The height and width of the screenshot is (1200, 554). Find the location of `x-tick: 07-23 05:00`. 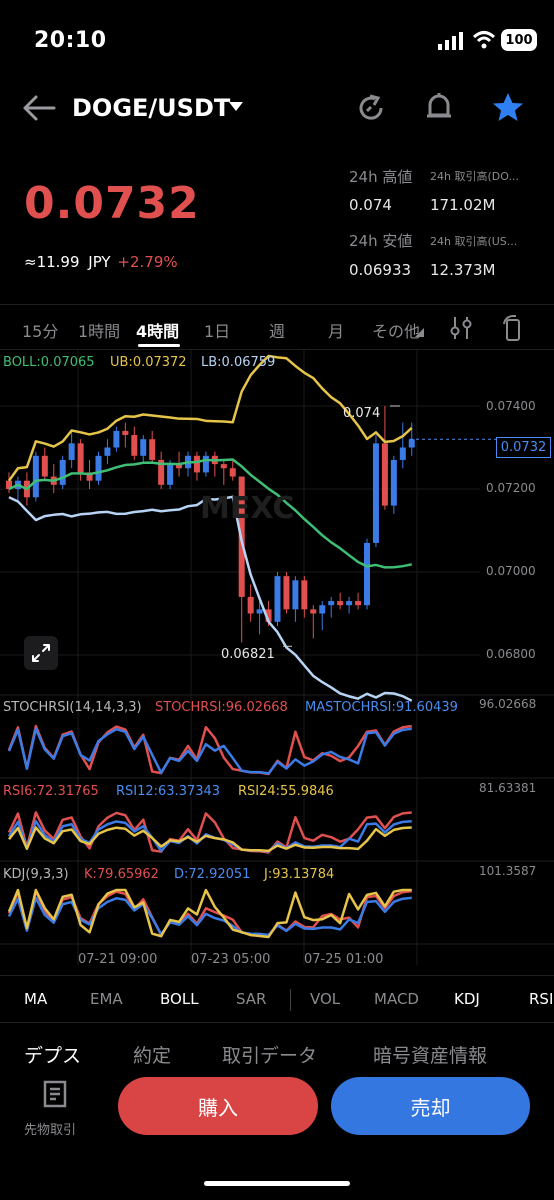

x-tick: 07-23 05:00 is located at coordinates (231, 959).